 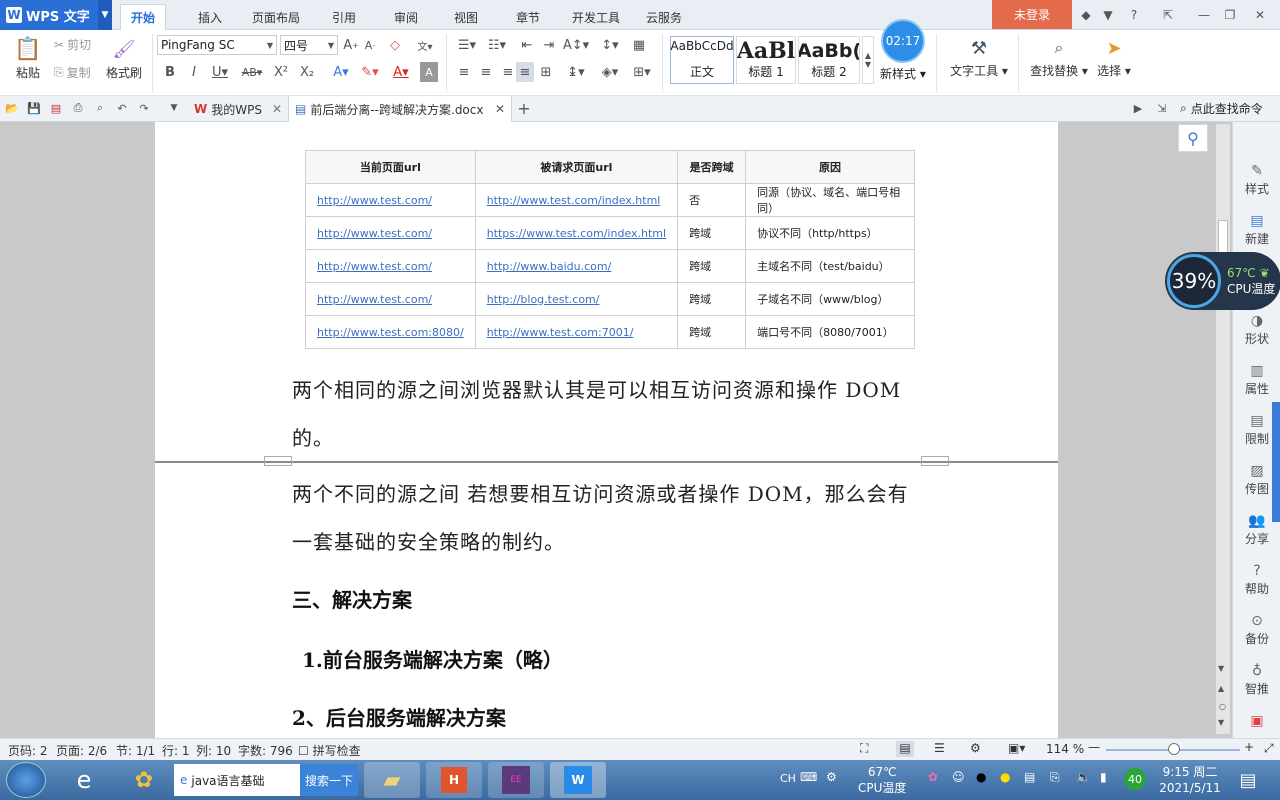 What do you see at coordinates (392, 780) in the screenshot?
I see `file-explorer-icon: ▰` at bounding box center [392, 780].